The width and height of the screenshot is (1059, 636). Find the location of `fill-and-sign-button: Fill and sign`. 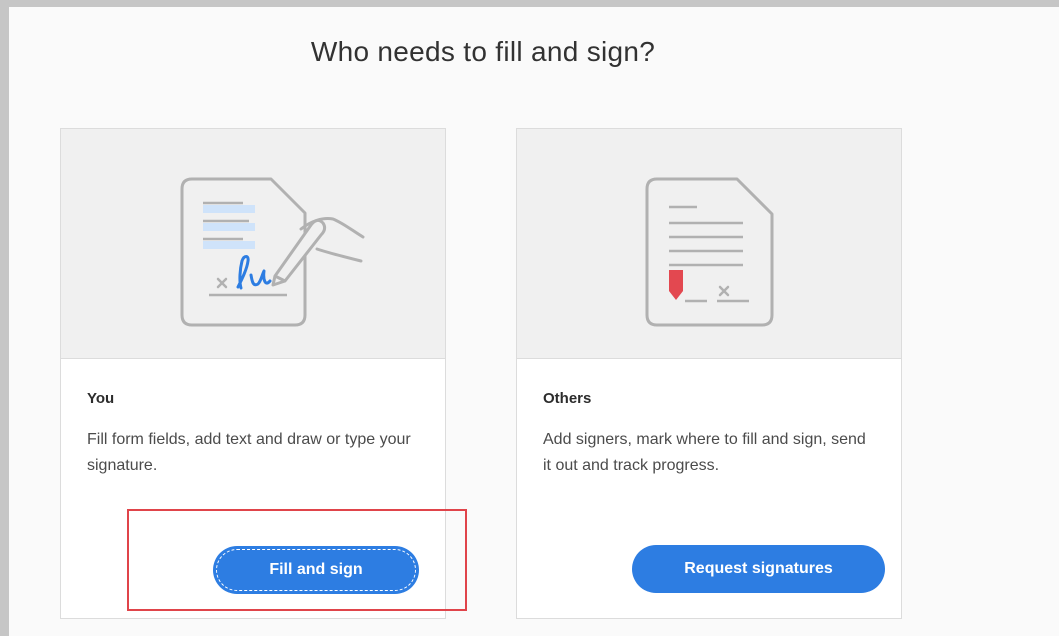

fill-and-sign-button: Fill and sign is located at coordinates (316, 570).